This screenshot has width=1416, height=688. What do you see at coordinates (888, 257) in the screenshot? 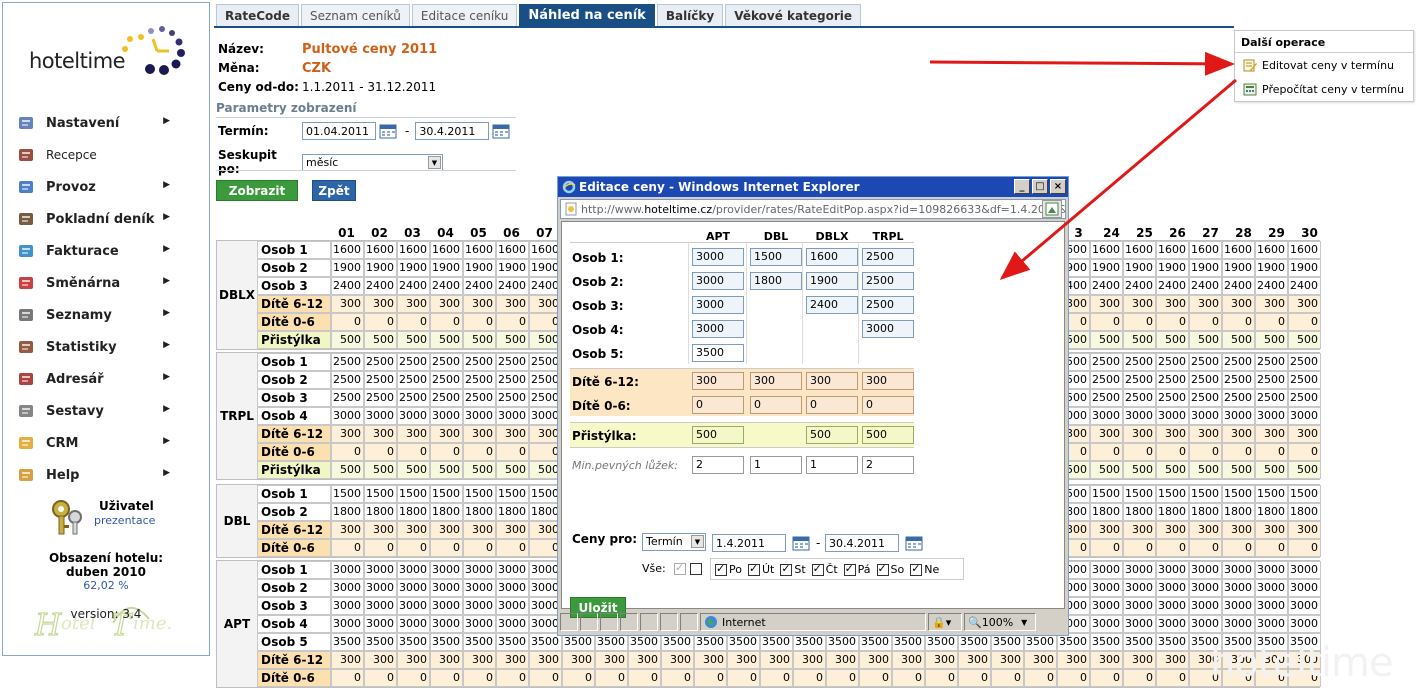
I see `price-input: 2500` at bounding box center [888, 257].